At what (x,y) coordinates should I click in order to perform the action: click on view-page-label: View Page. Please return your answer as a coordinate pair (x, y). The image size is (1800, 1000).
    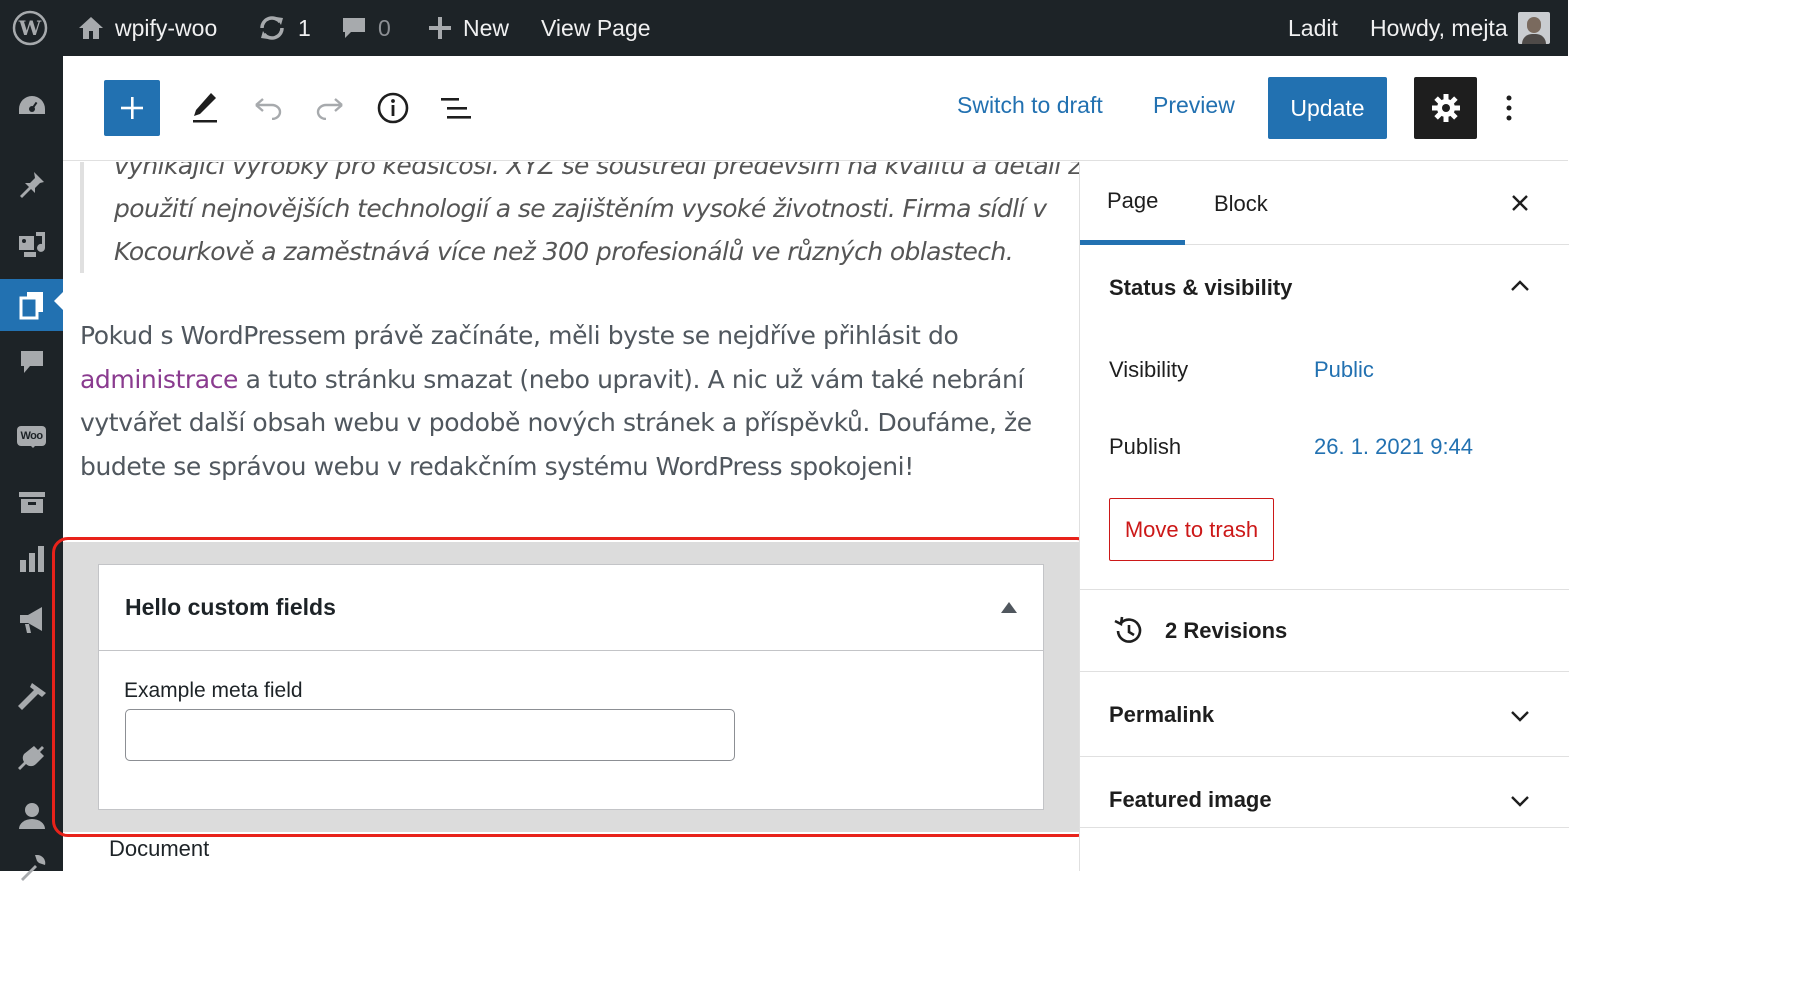
    Looking at the image, I should click on (596, 27).